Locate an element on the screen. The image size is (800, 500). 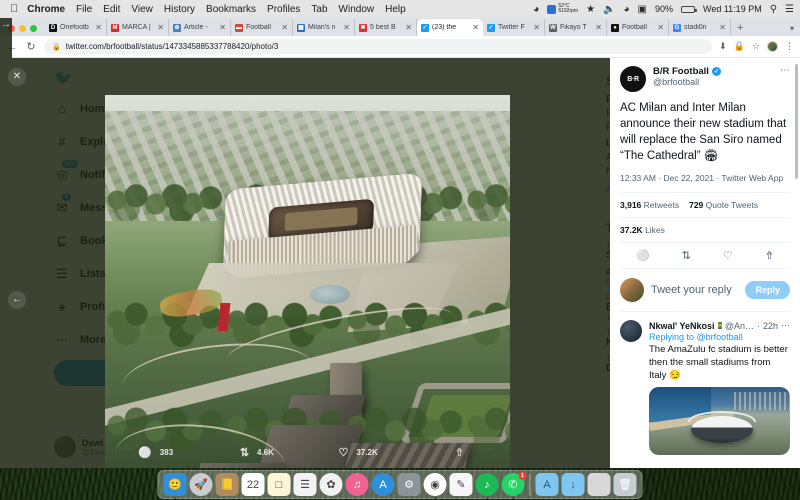
bluetooth-icon: ★ is located at coordinates (590, 9).